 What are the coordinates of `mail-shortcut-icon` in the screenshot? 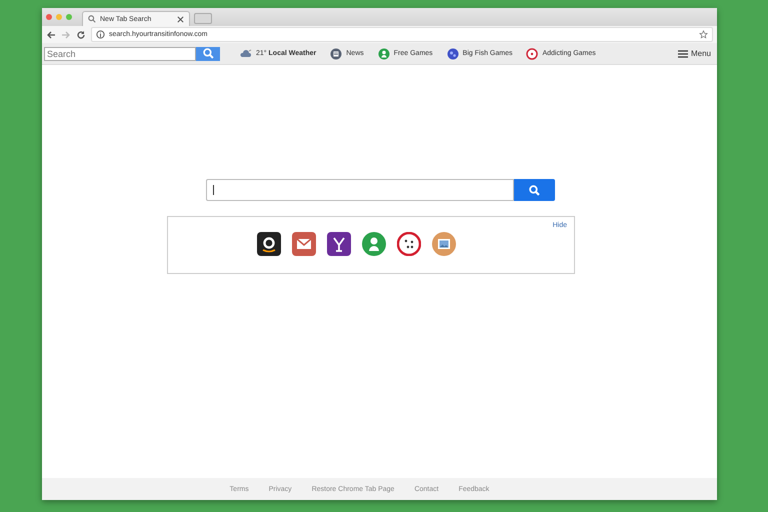 It's located at (304, 244).